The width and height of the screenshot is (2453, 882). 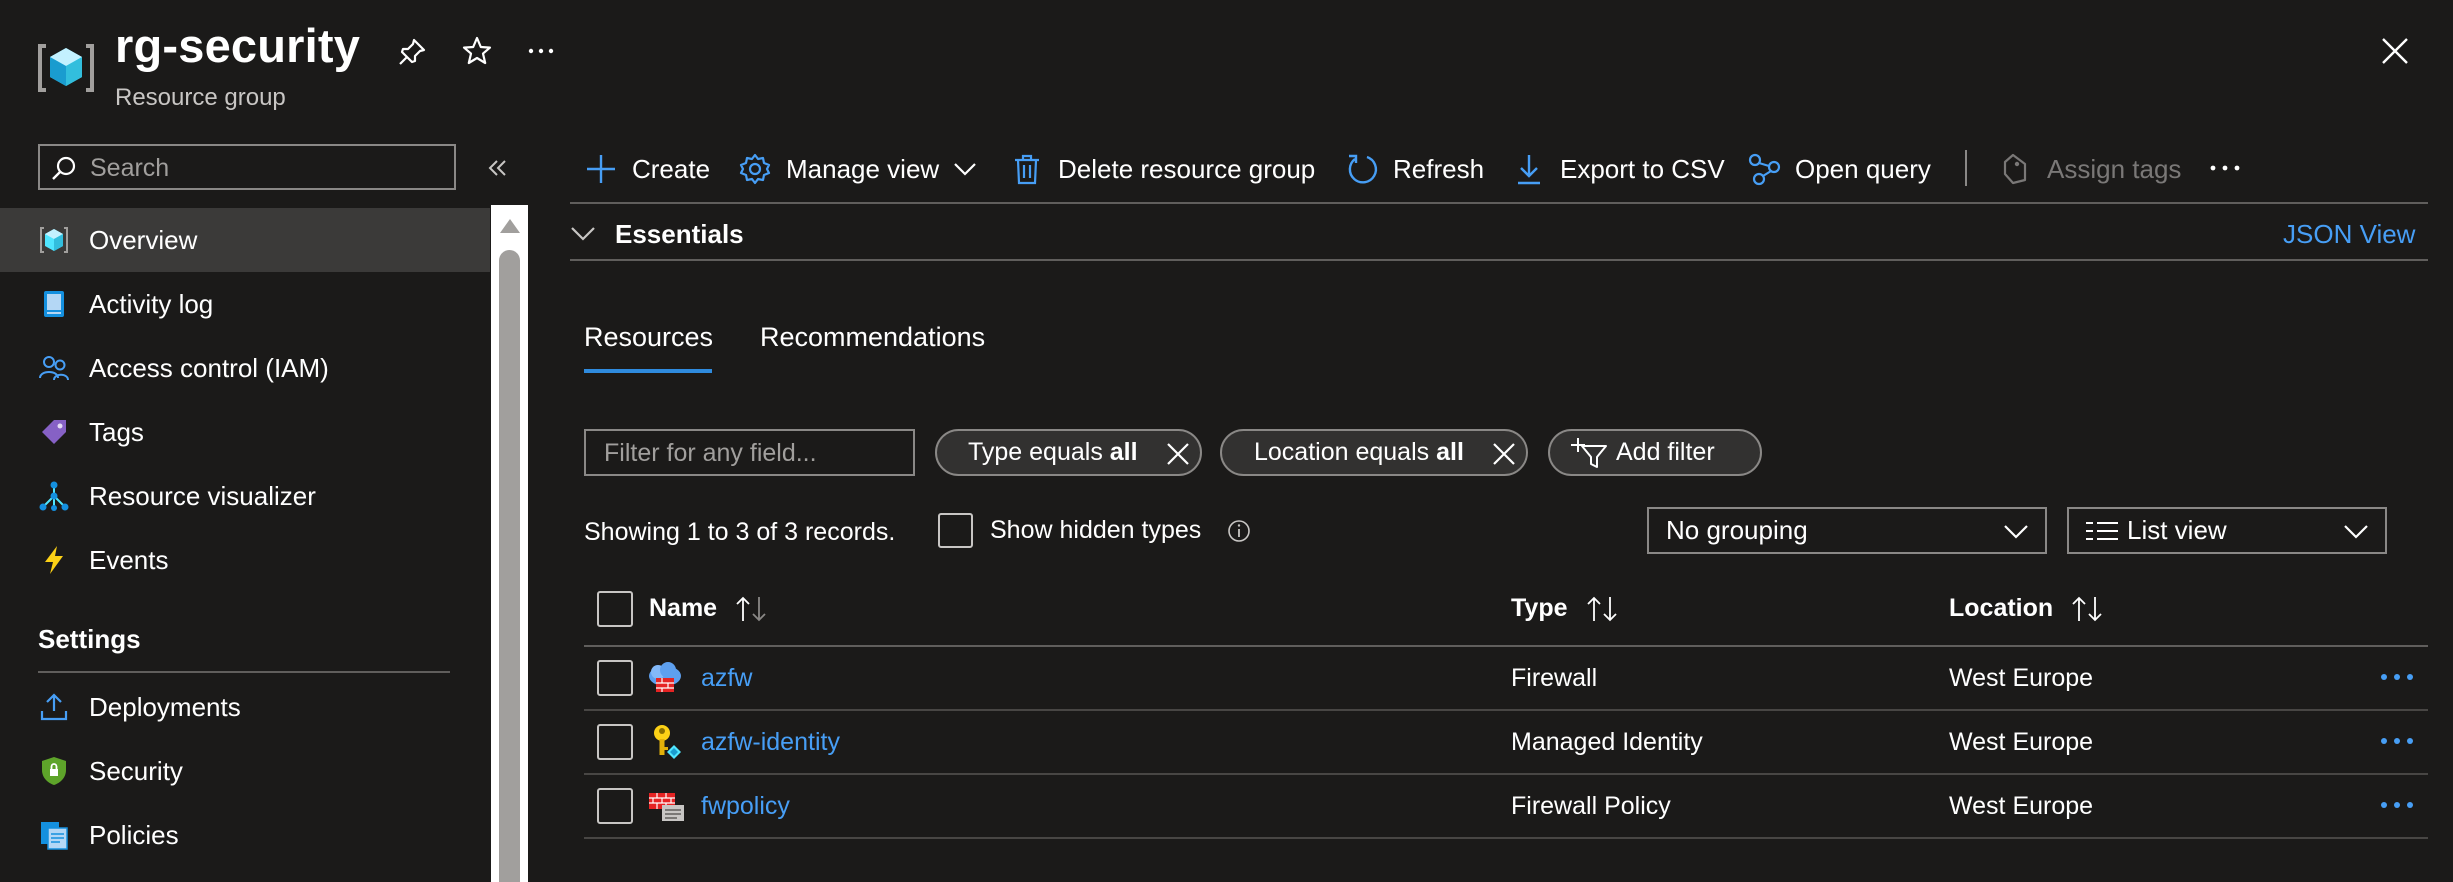 What do you see at coordinates (2349, 234) in the screenshot?
I see `json-view-link: JSON View` at bounding box center [2349, 234].